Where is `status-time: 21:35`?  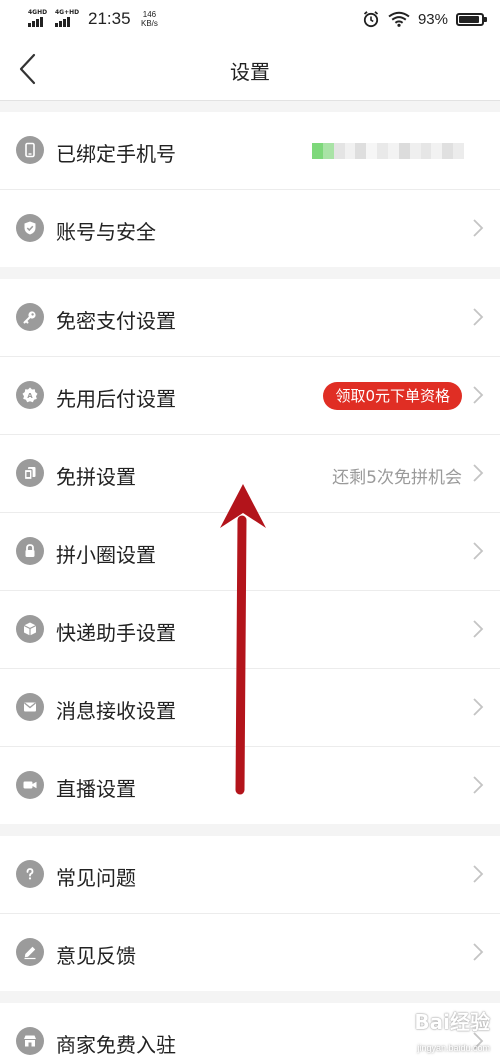 status-time: 21:35 is located at coordinates (109, 18).